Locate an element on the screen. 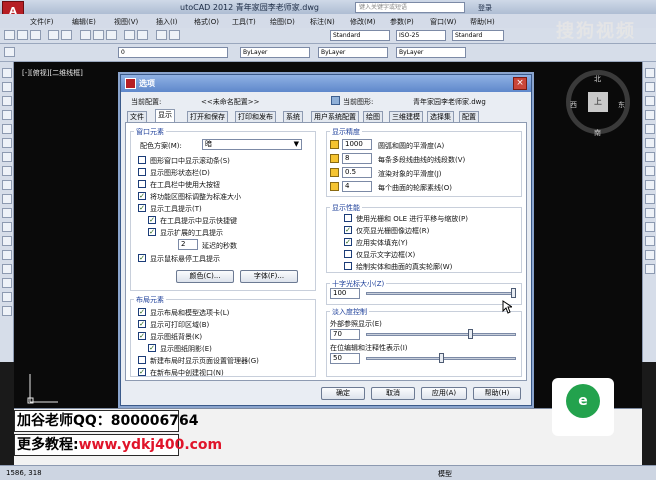  menu-window: 窗口(W) is located at coordinates (443, 22).